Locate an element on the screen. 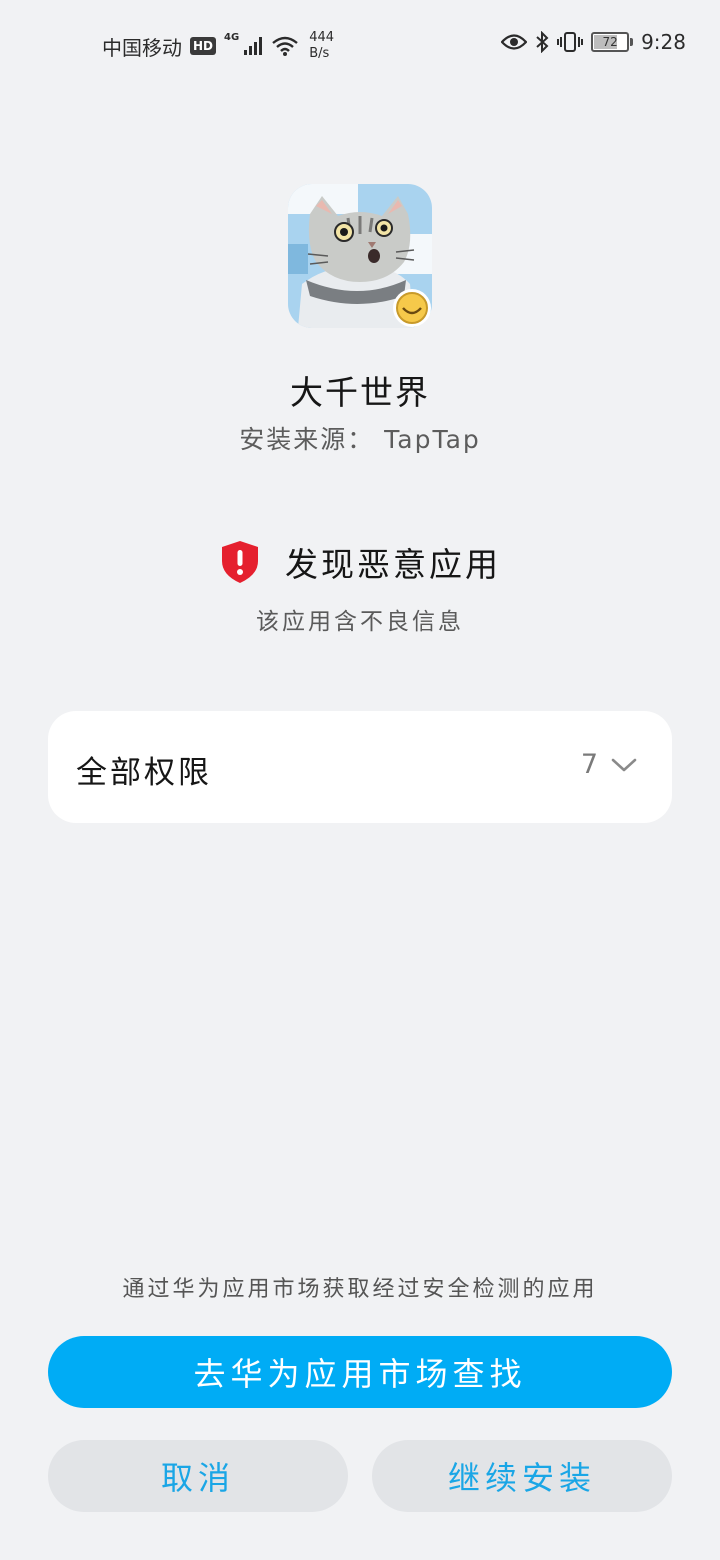  speed-unit: B/s is located at coordinates (319, 53).